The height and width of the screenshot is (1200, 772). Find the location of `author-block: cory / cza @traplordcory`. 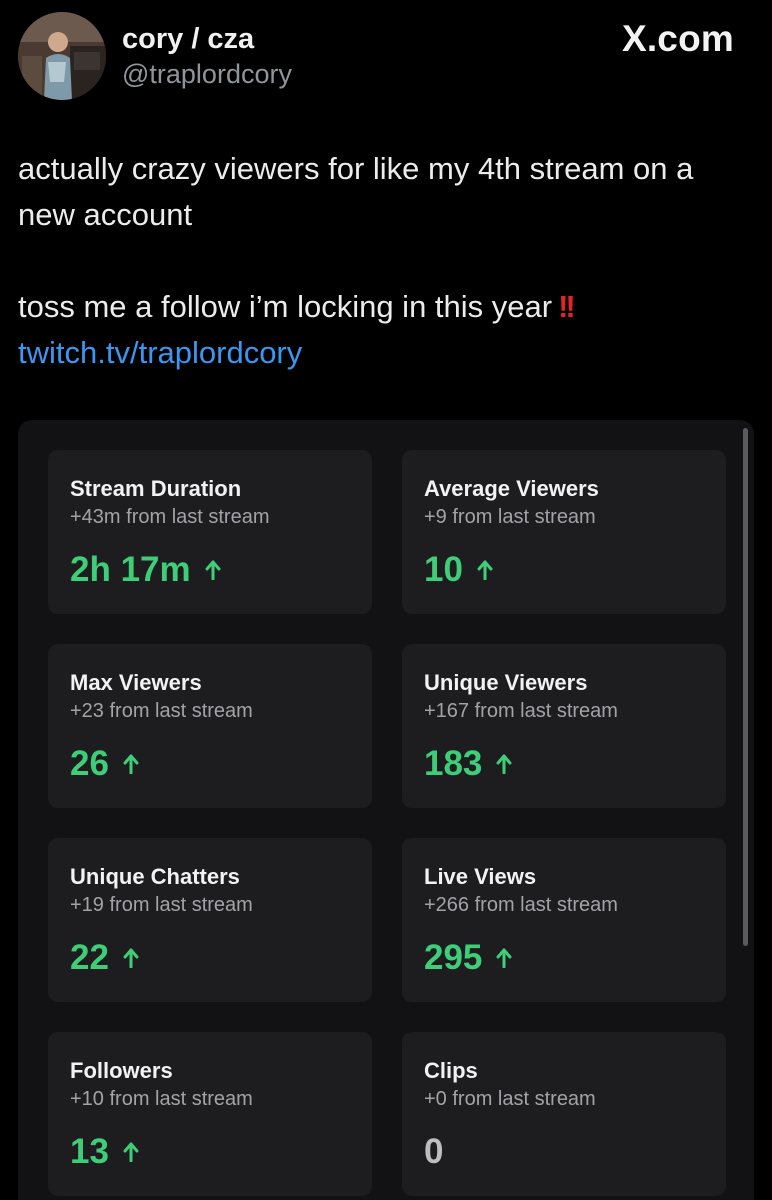

author-block: cory / cza @traplordcory is located at coordinates (207, 56).